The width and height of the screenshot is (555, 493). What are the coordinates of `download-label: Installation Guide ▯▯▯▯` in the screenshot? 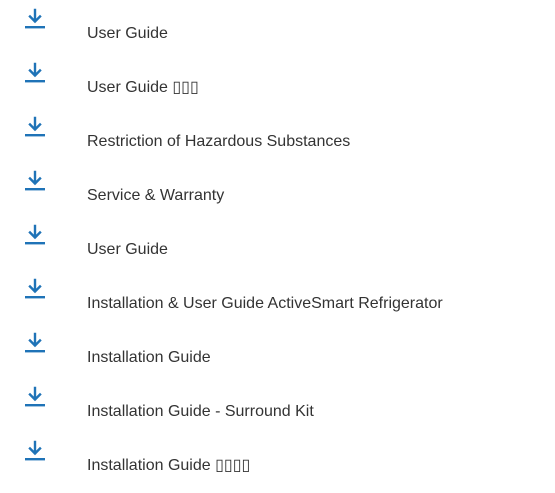 It's located at (168, 466).